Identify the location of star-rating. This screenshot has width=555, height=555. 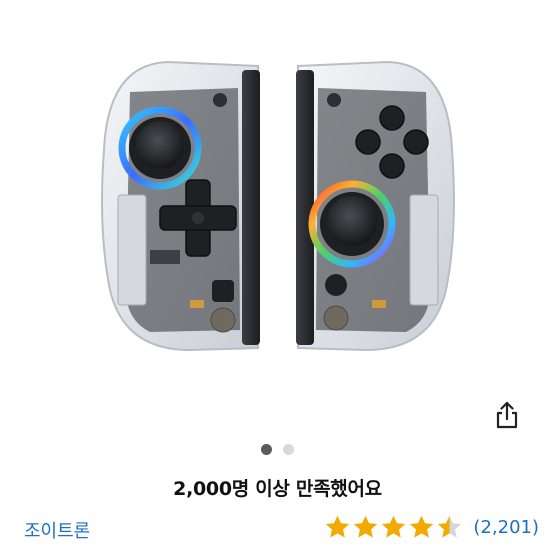
(393, 527).